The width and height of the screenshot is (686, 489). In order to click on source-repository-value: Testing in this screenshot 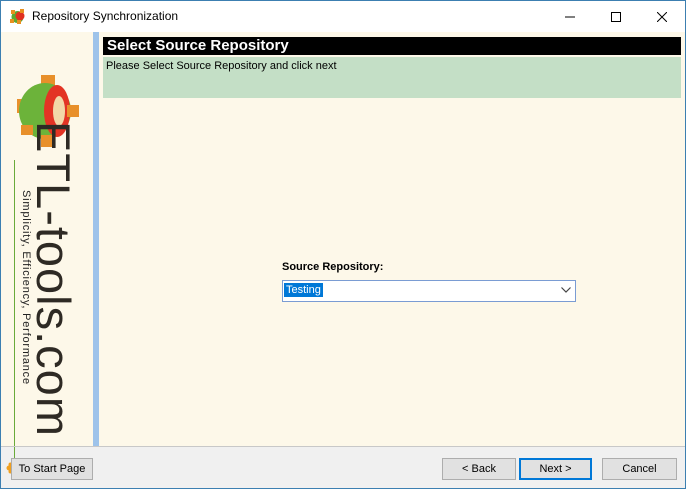, I will do `click(303, 290)`.